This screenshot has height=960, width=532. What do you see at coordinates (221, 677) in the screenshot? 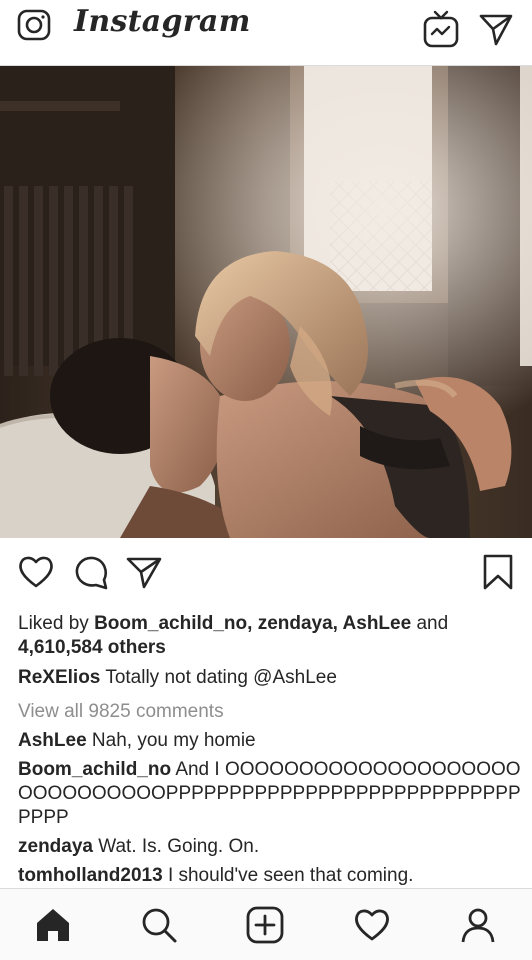
I see `caption-text: Totally not dating @AshLee` at bounding box center [221, 677].